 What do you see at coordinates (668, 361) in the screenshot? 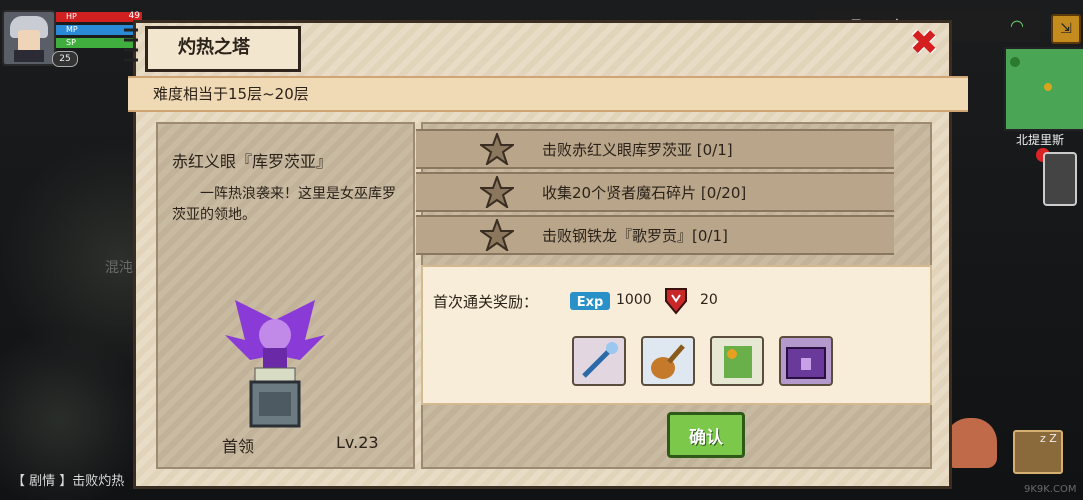
I see `lute-icon` at bounding box center [668, 361].